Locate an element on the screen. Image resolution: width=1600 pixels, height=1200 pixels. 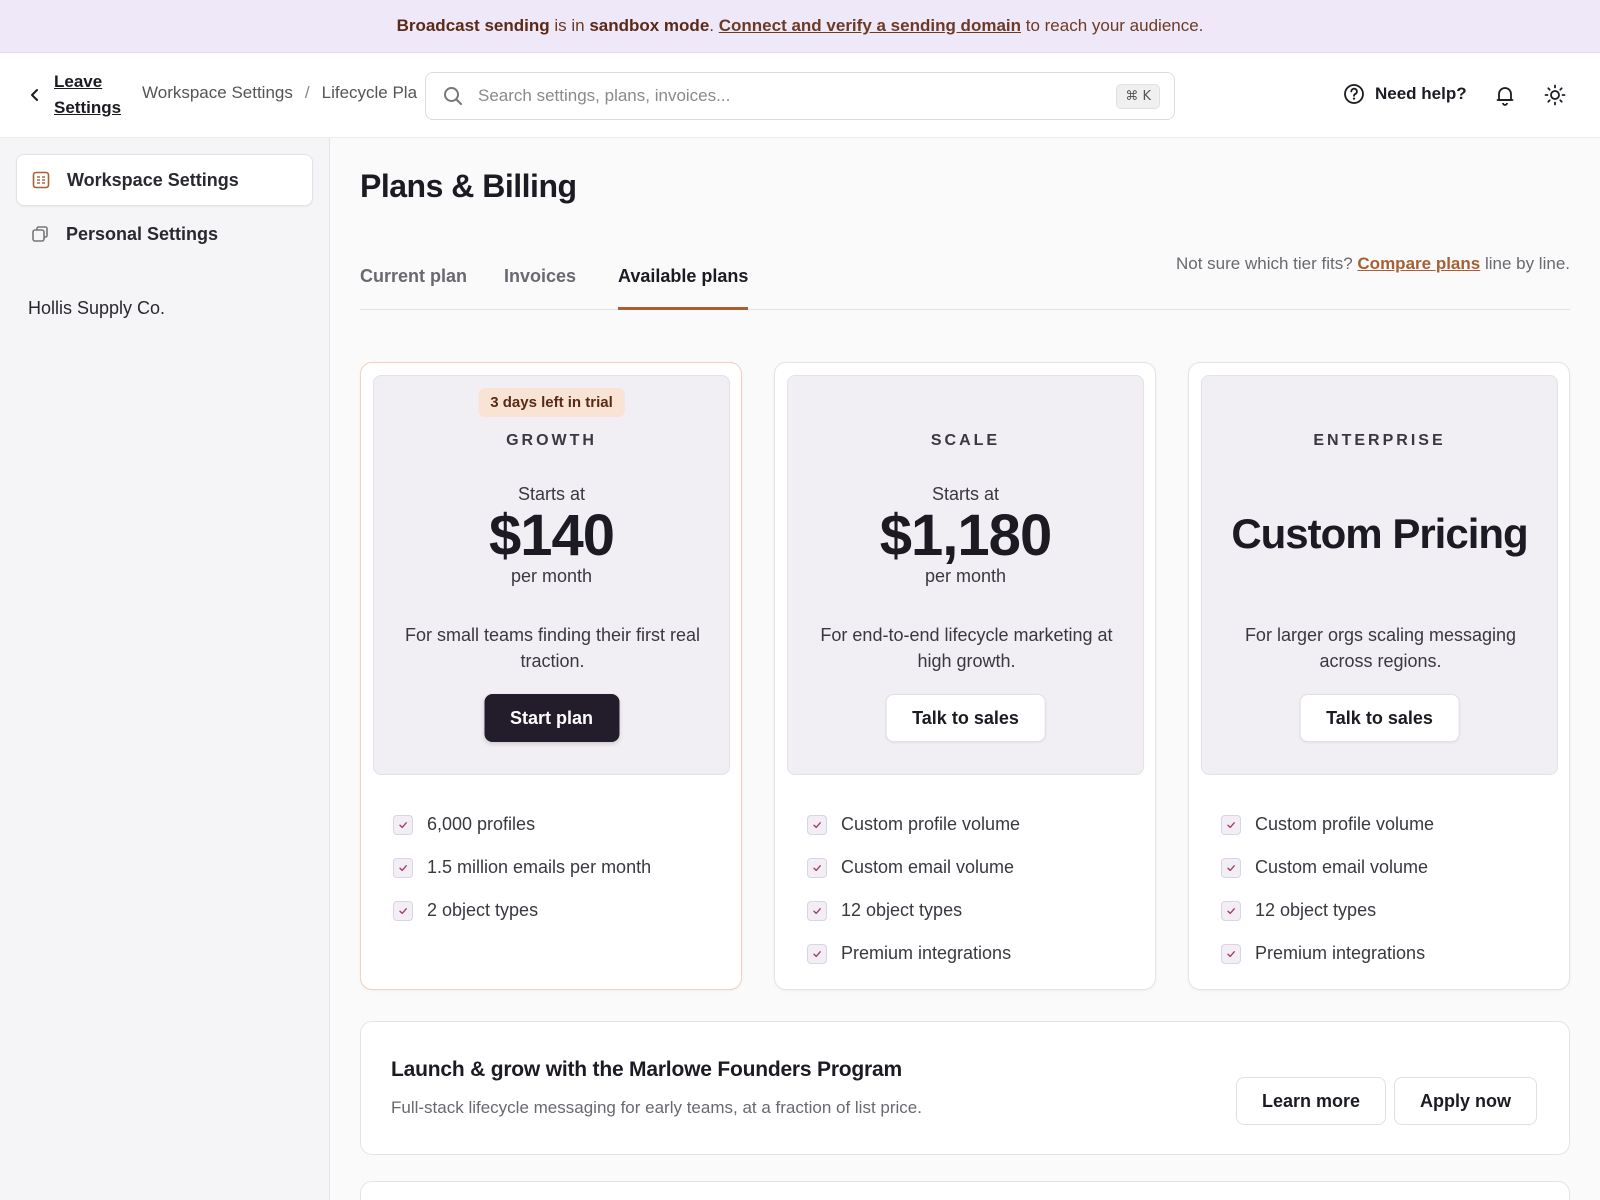
plan-tier-name: ENTERPRISE is located at coordinates (1379, 440).